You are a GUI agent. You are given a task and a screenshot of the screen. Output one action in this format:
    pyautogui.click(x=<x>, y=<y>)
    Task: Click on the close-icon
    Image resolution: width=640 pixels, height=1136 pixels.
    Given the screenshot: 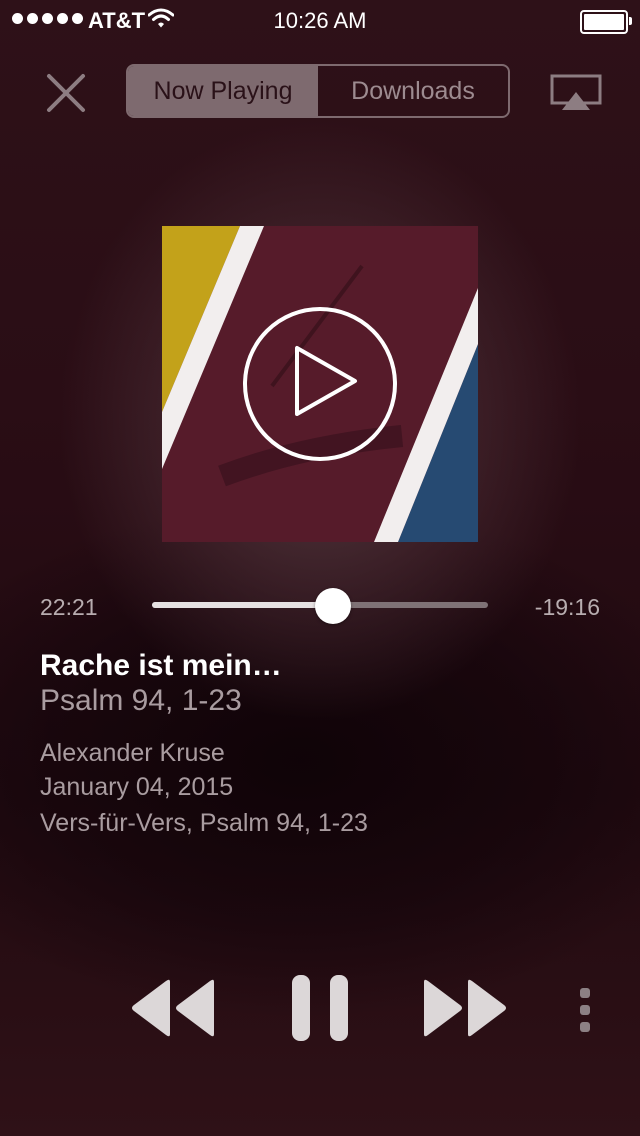 What is the action you would take?
    pyautogui.click(x=66, y=93)
    